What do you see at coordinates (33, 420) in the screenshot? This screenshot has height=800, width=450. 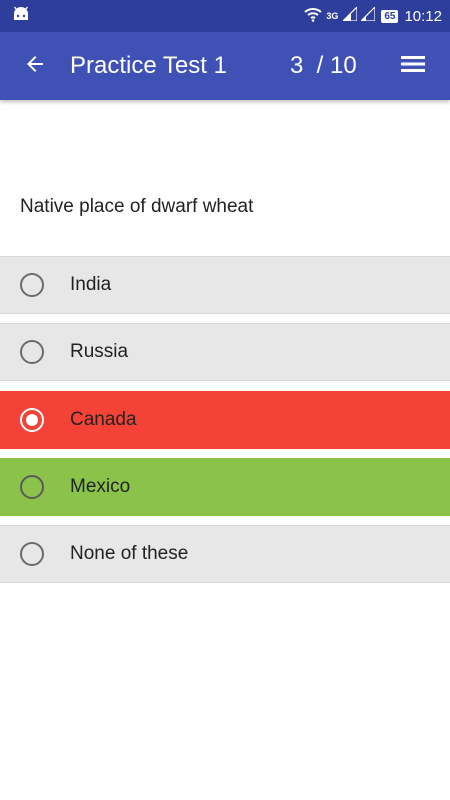 I see `radio-button-selected` at bounding box center [33, 420].